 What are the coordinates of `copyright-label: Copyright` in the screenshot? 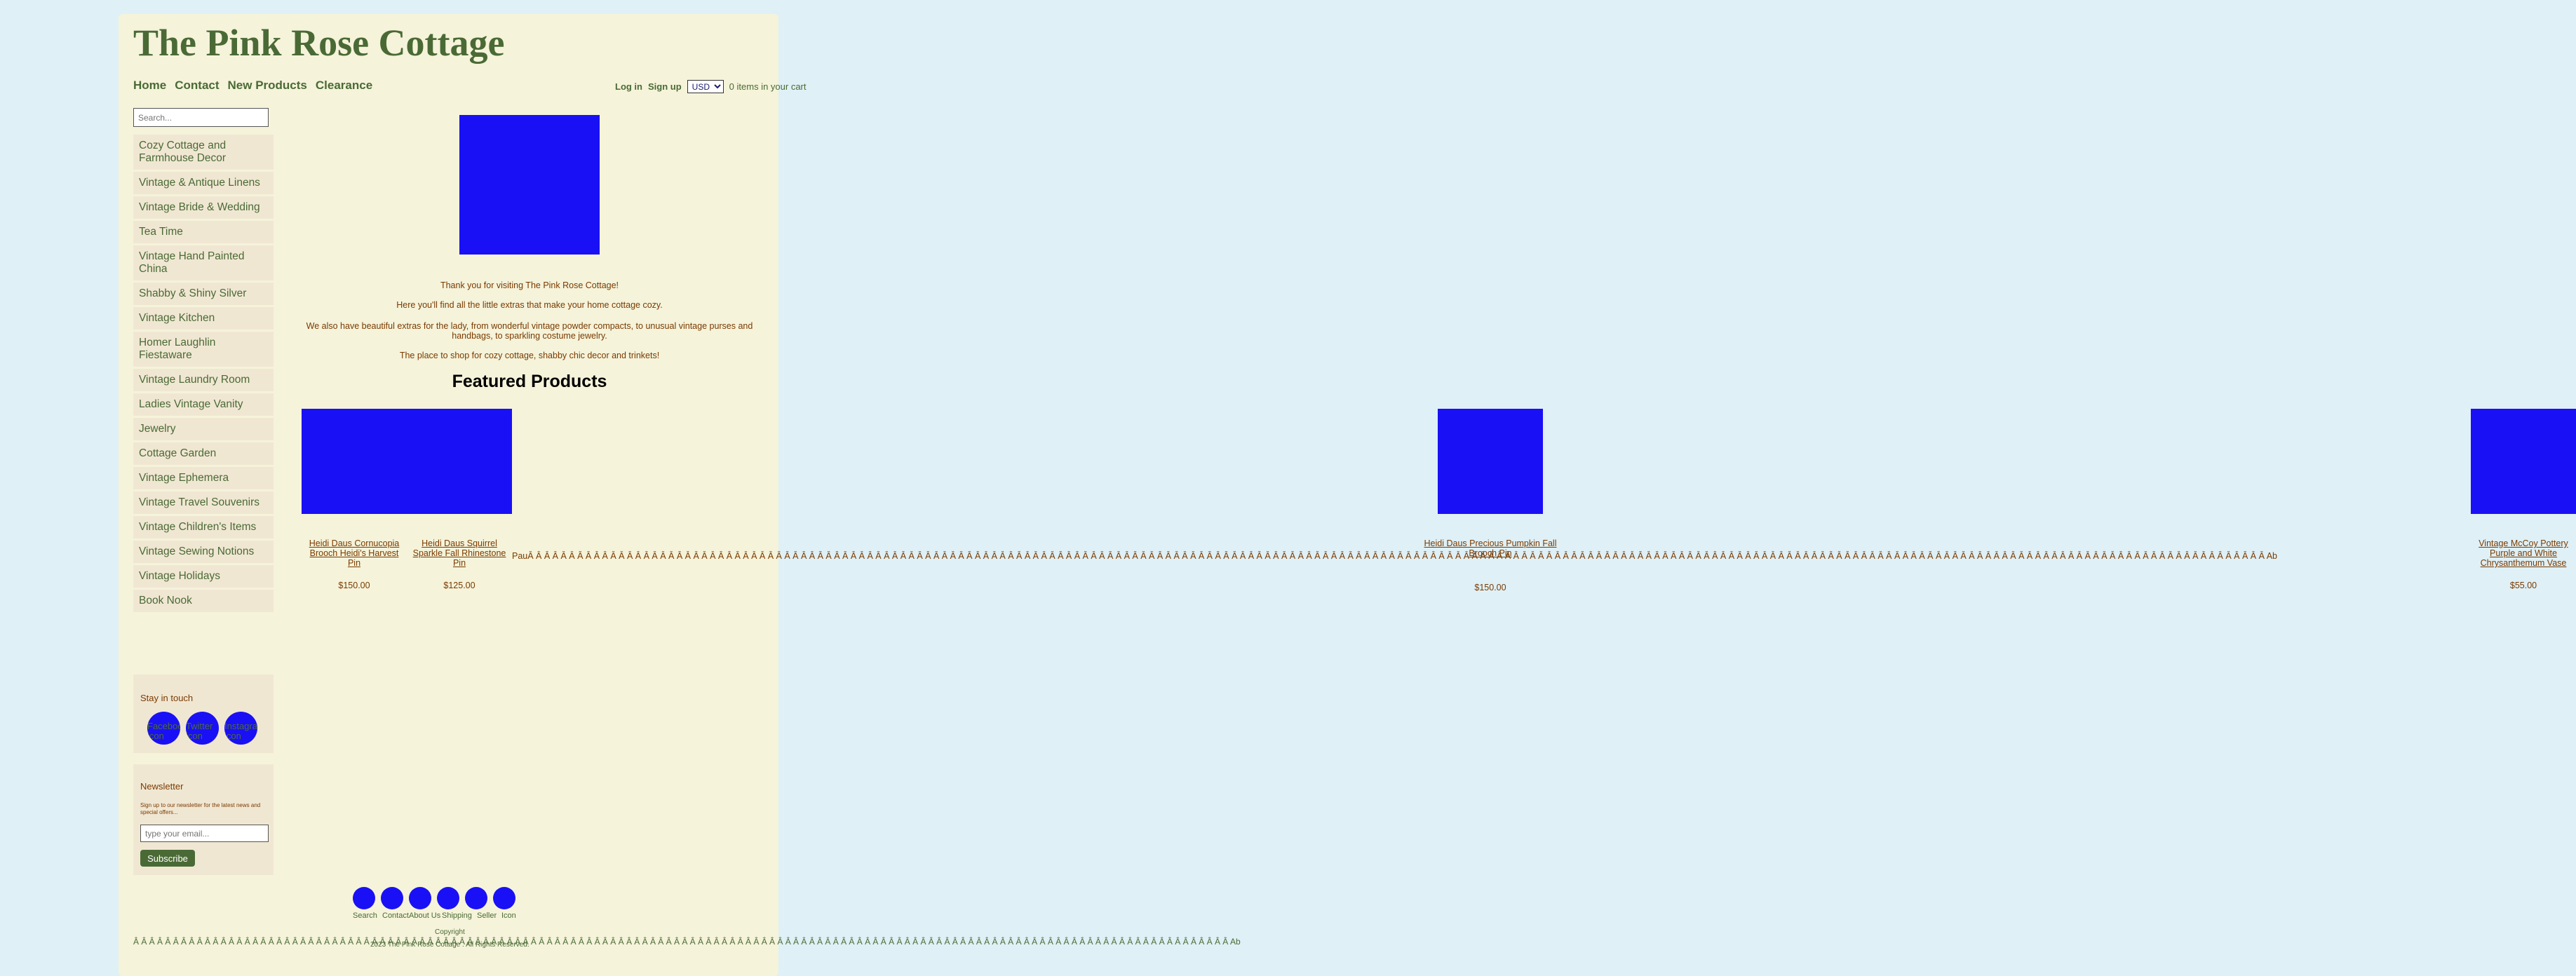 It's located at (450, 932).